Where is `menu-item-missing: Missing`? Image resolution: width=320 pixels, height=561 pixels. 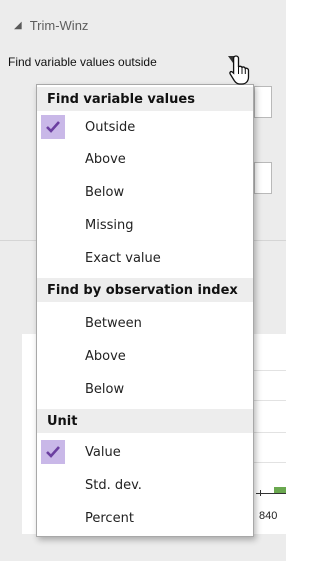 menu-item-missing: Missing is located at coordinates (145, 225).